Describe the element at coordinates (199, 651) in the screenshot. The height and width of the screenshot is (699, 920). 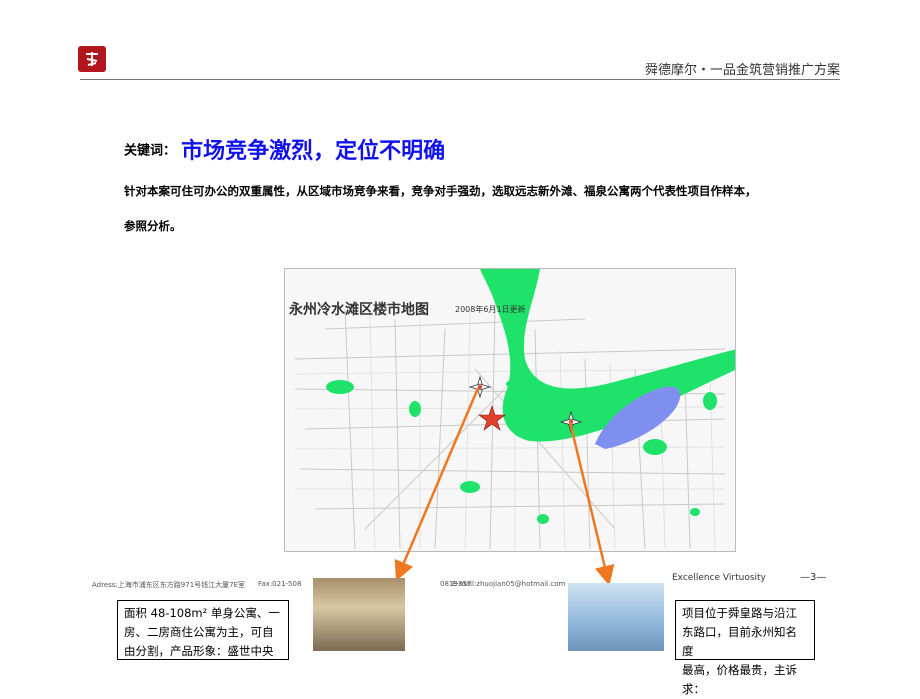
I see `note-left-line-3: 由分割，产品形象：盛世中央` at that location.